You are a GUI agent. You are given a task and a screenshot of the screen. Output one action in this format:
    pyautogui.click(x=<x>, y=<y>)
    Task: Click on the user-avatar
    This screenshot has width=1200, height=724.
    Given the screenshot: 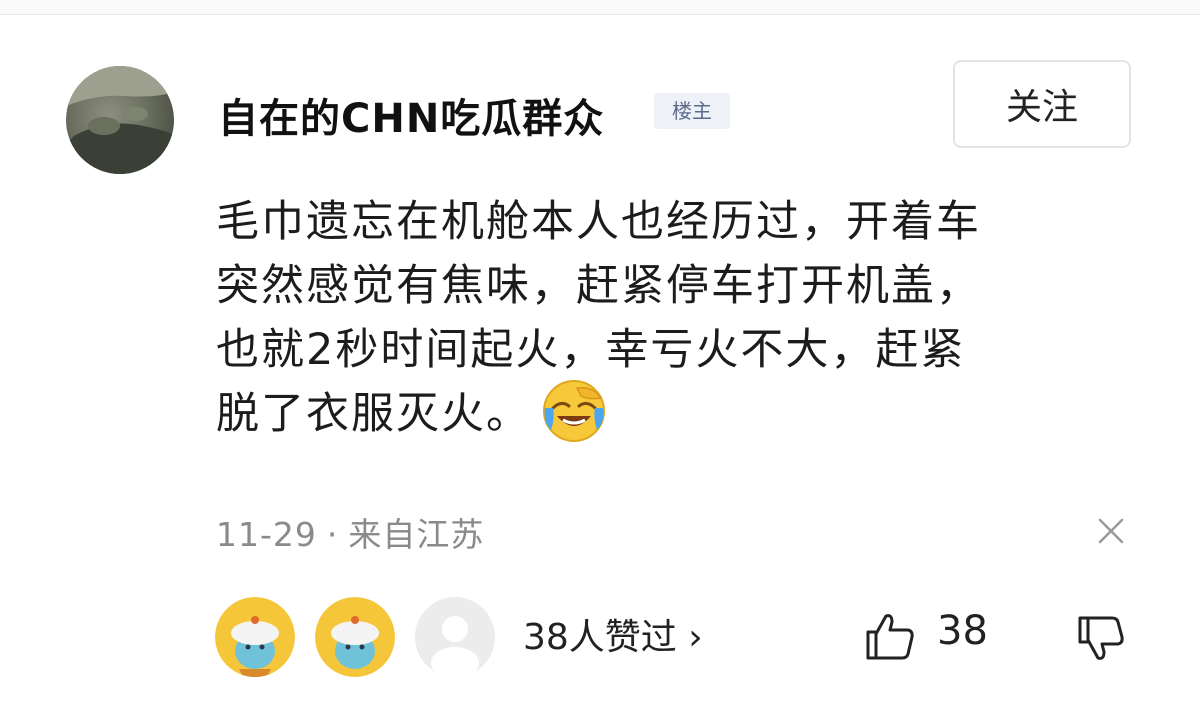 What is the action you would take?
    pyautogui.click(x=120, y=120)
    